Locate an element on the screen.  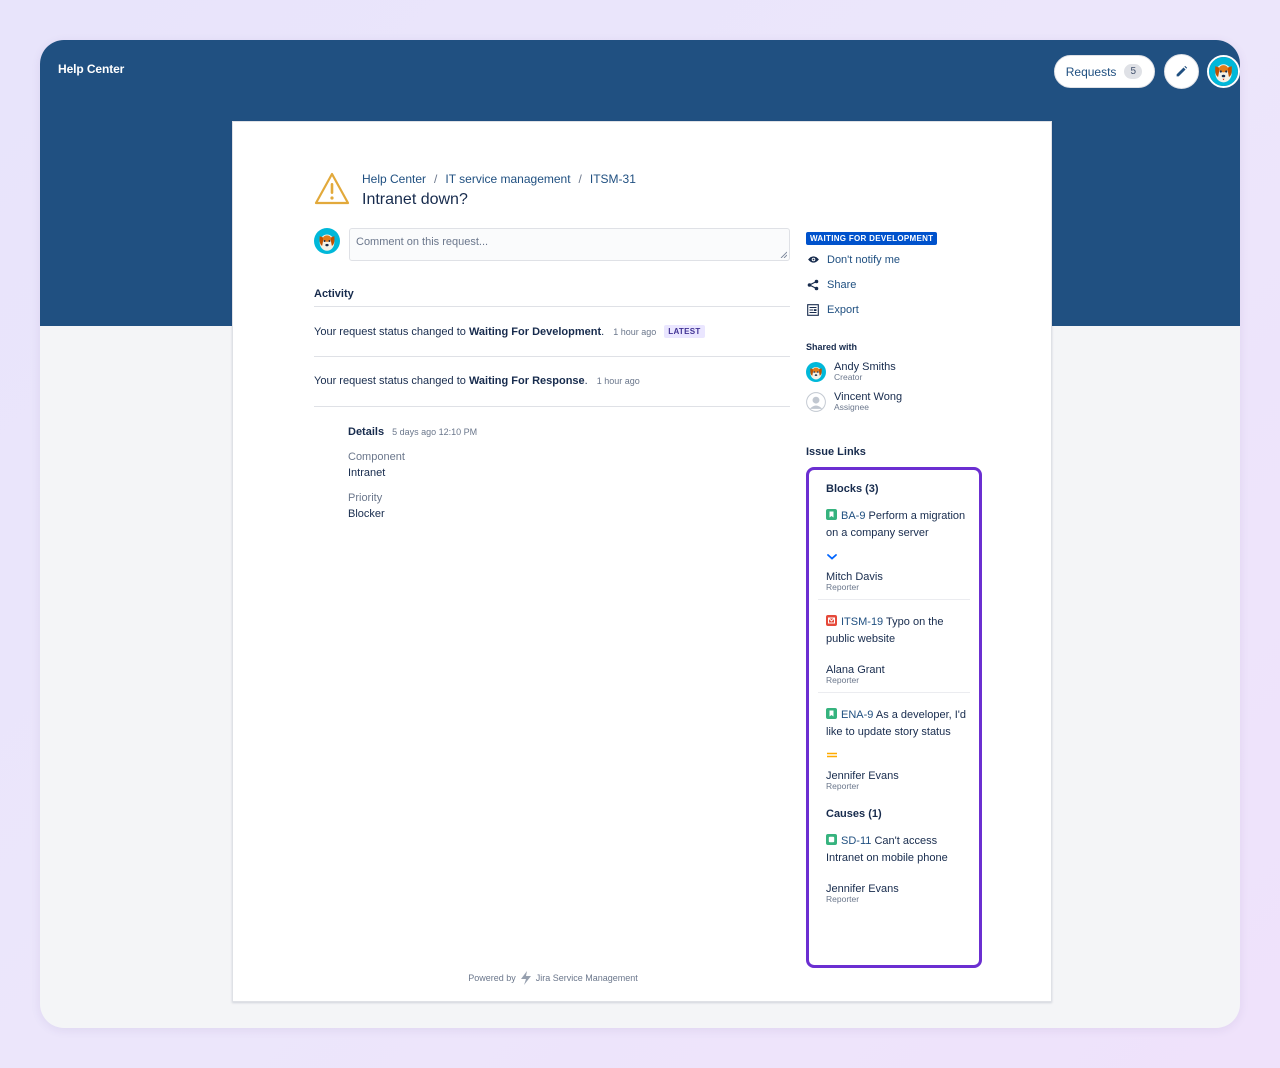
default-avatar-icon is located at coordinates (816, 402).